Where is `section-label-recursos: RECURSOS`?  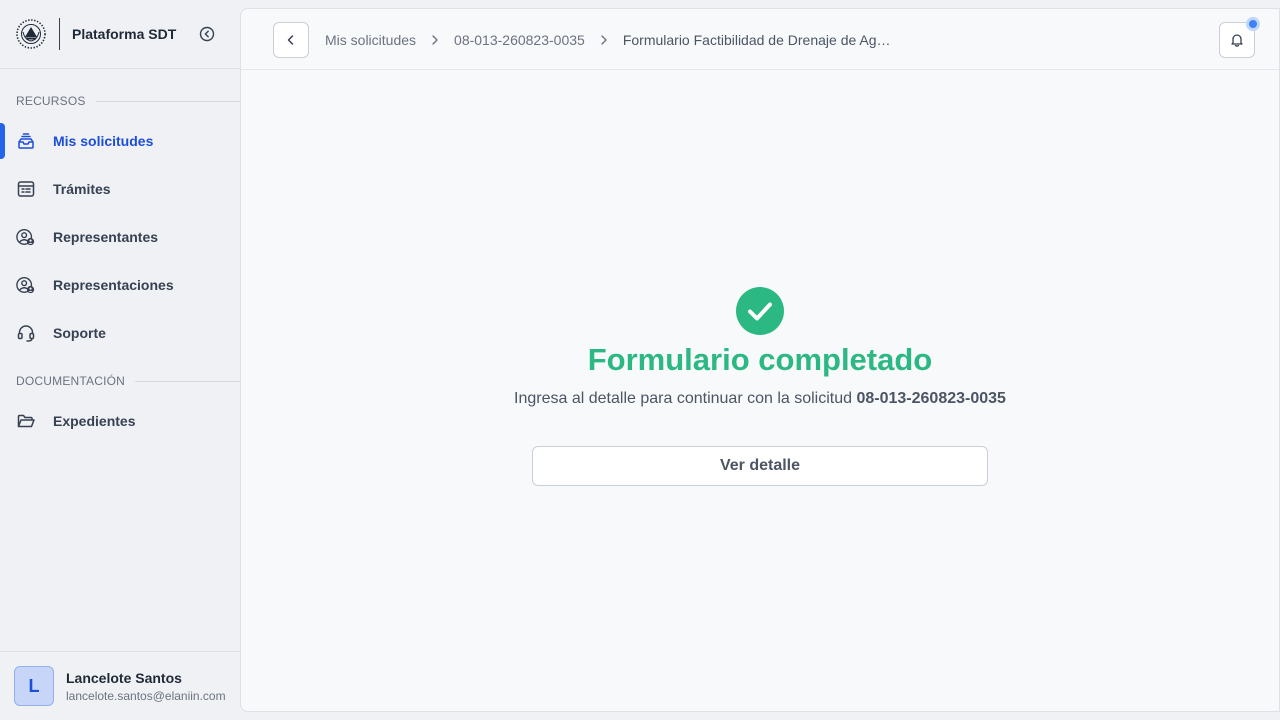 section-label-recursos: RECURSOS is located at coordinates (128, 101).